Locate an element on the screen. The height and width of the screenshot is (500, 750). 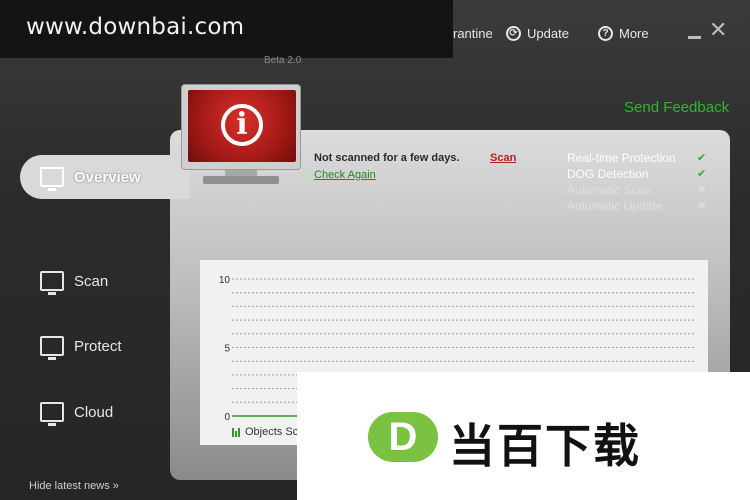
help-icon: ? is located at coordinates (605, 33).